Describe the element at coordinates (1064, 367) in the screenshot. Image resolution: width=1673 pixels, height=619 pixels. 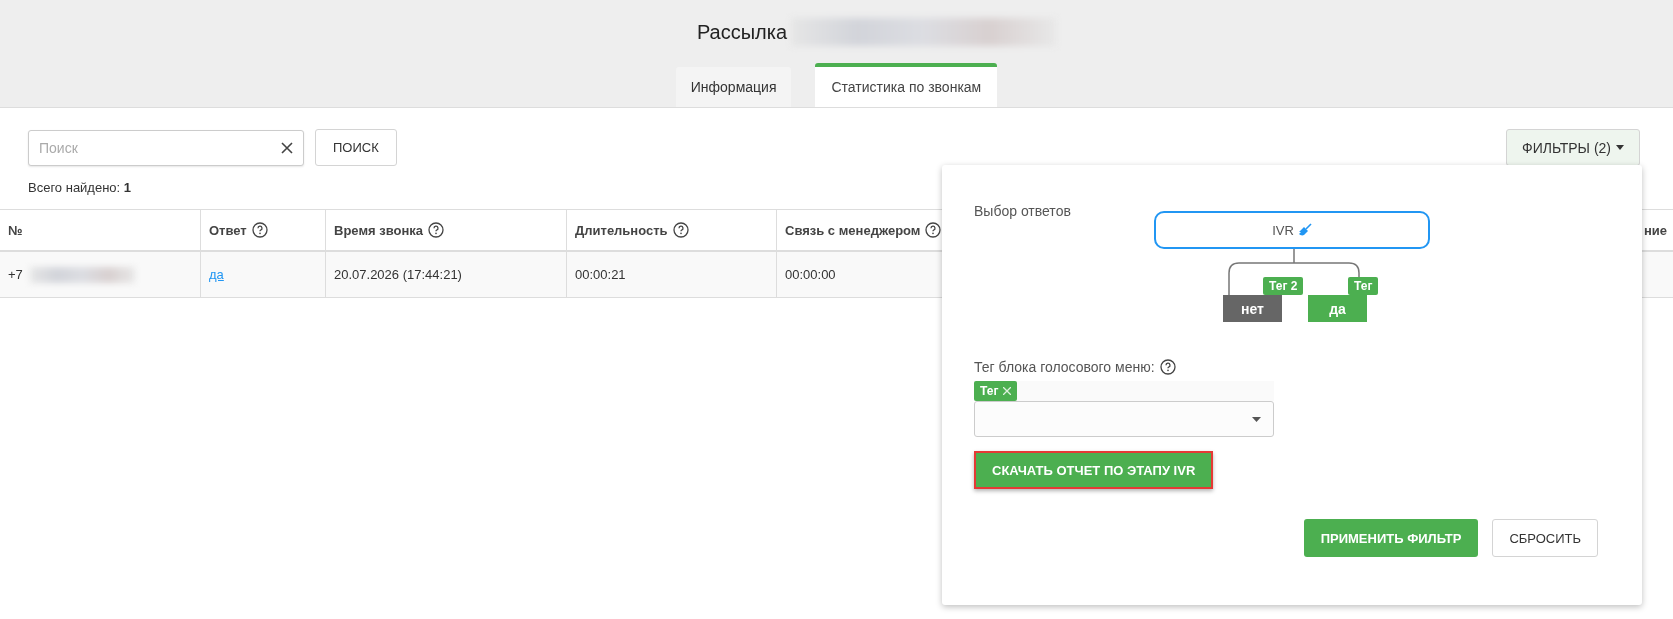
I see `field-label: Тег блока голосового меню:` at that location.